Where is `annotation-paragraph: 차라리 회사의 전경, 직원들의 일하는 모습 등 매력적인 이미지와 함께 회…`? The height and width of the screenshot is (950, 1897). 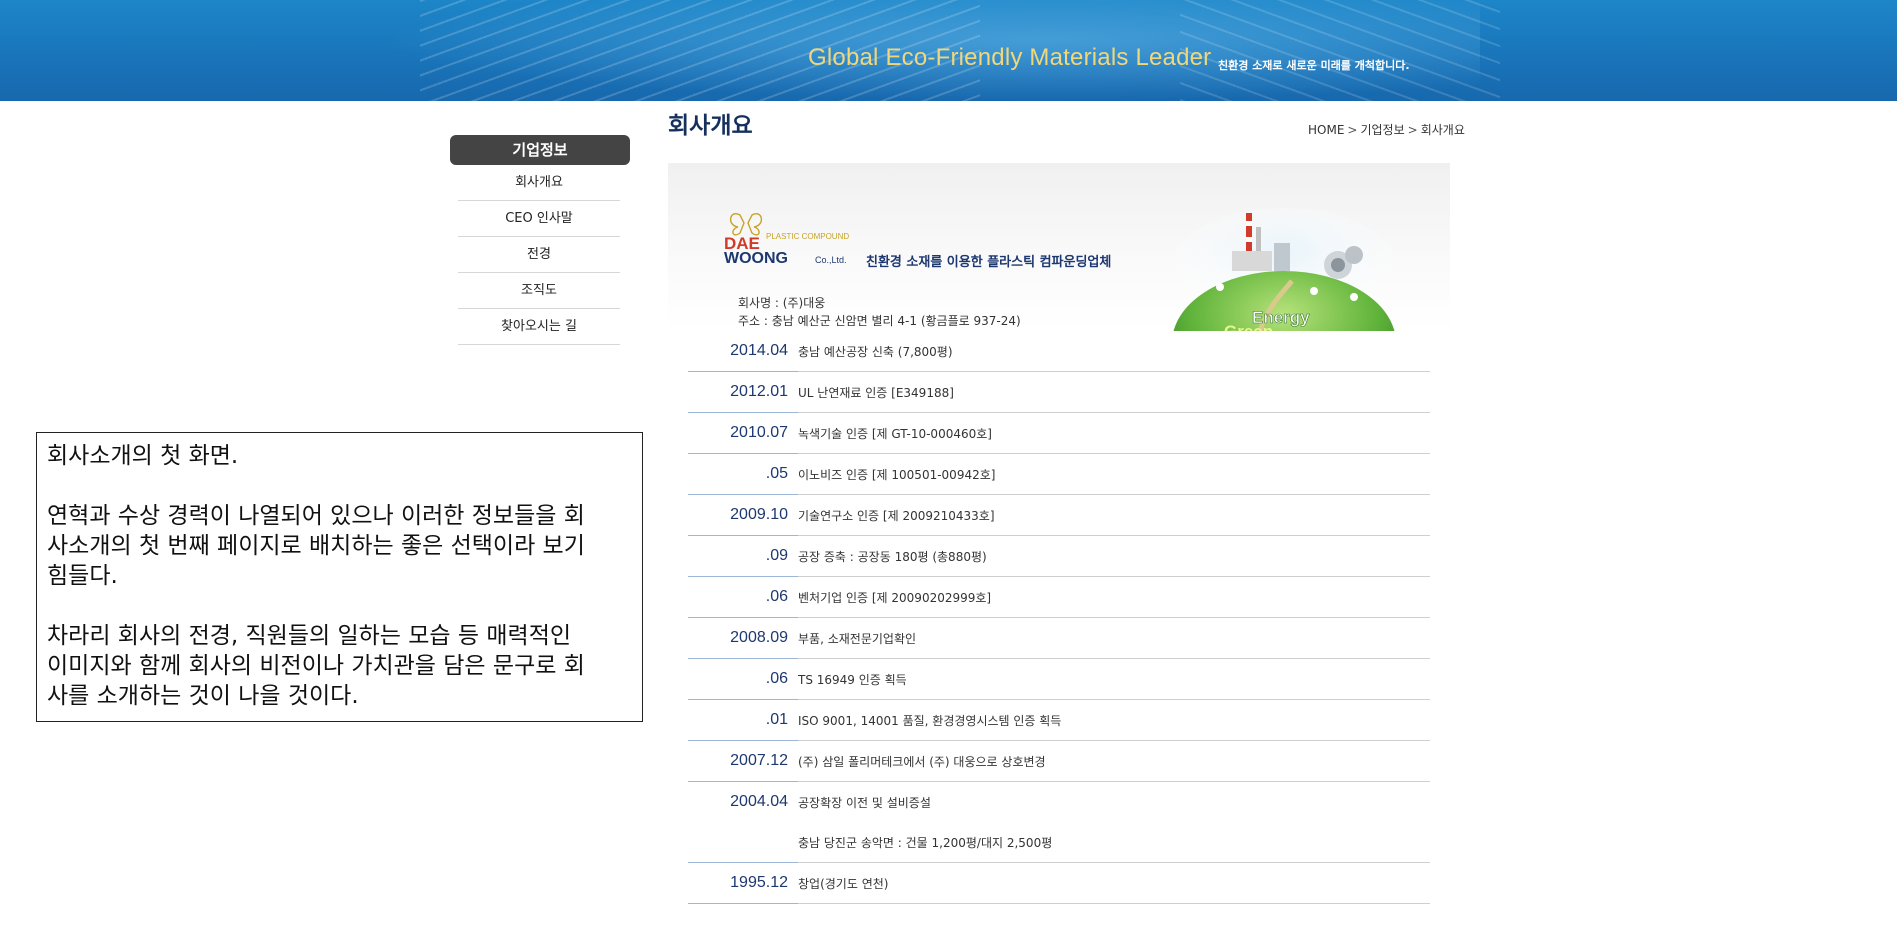 annotation-paragraph: 차라리 회사의 전경, 직원들의 일하는 모습 등 매력적인 이미지와 함께 회… is located at coordinates (316, 666).